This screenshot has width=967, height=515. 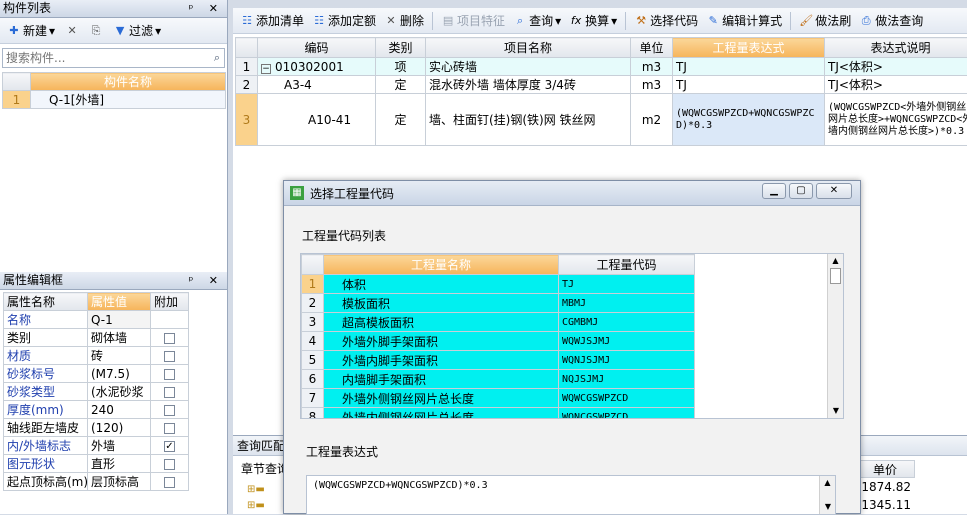 I want to click on col-header-type: 类别, so click(x=401, y=48).